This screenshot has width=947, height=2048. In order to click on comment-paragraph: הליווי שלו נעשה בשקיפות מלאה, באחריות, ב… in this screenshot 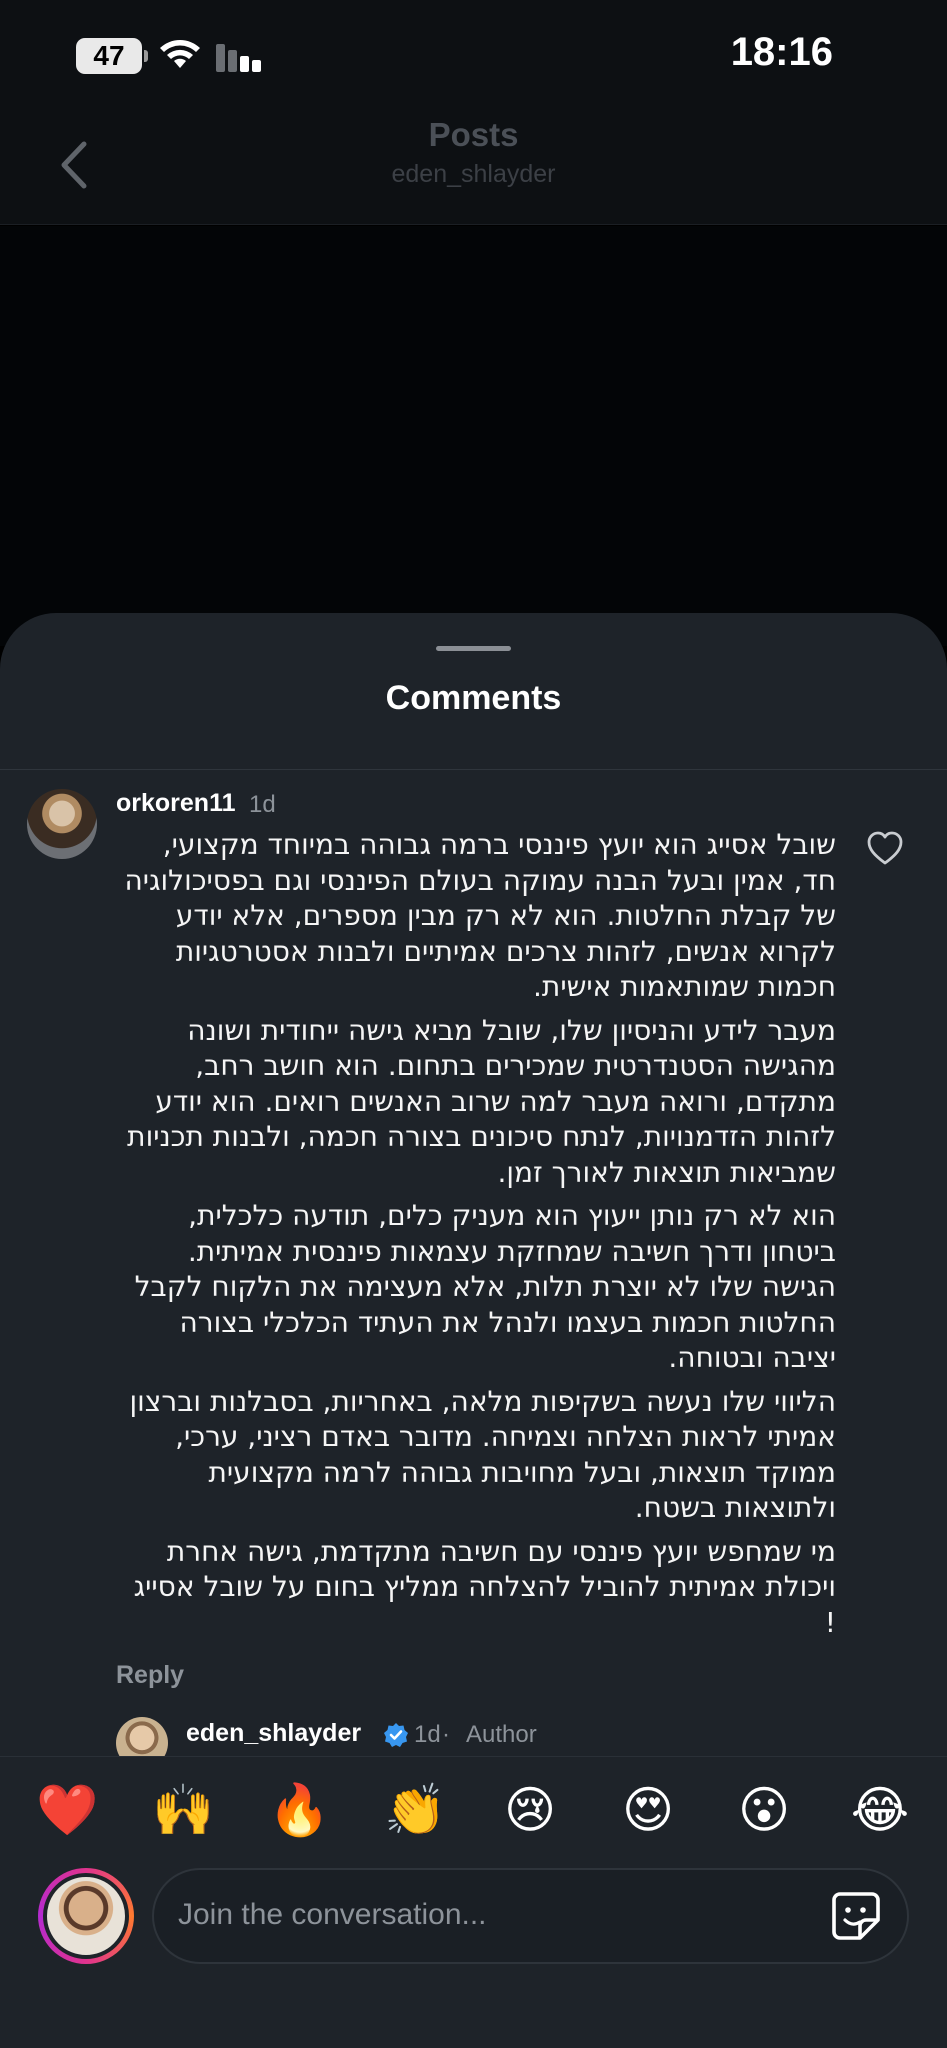, I will do `click(482, 1454)`.